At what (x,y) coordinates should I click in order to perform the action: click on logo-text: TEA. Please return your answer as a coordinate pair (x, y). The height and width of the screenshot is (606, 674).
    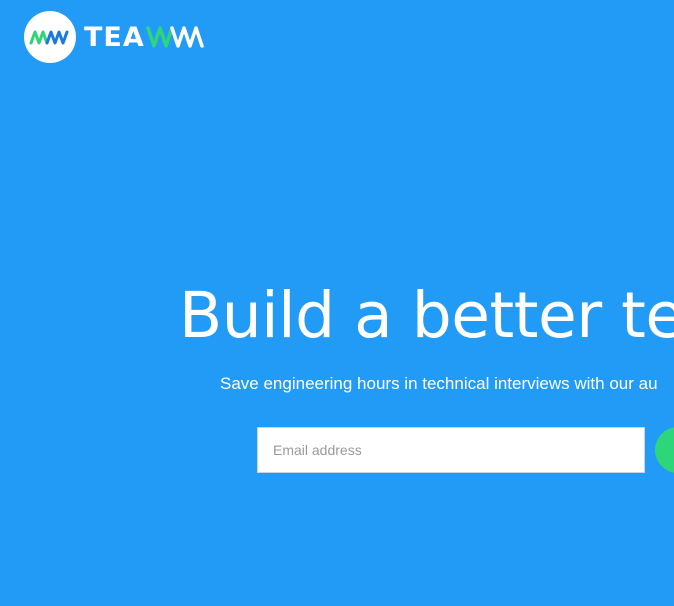
    Looking at the image, I should click on (114, 37).